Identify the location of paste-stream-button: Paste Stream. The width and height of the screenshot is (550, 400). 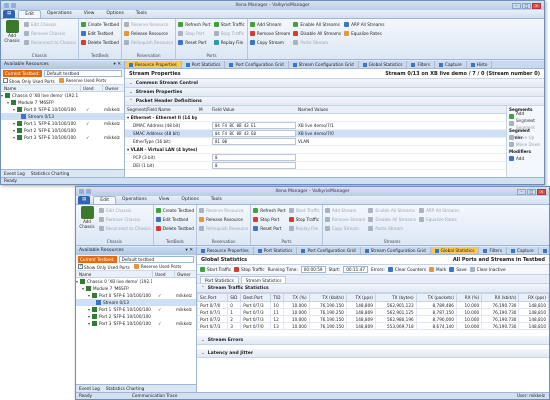
(317, 42).